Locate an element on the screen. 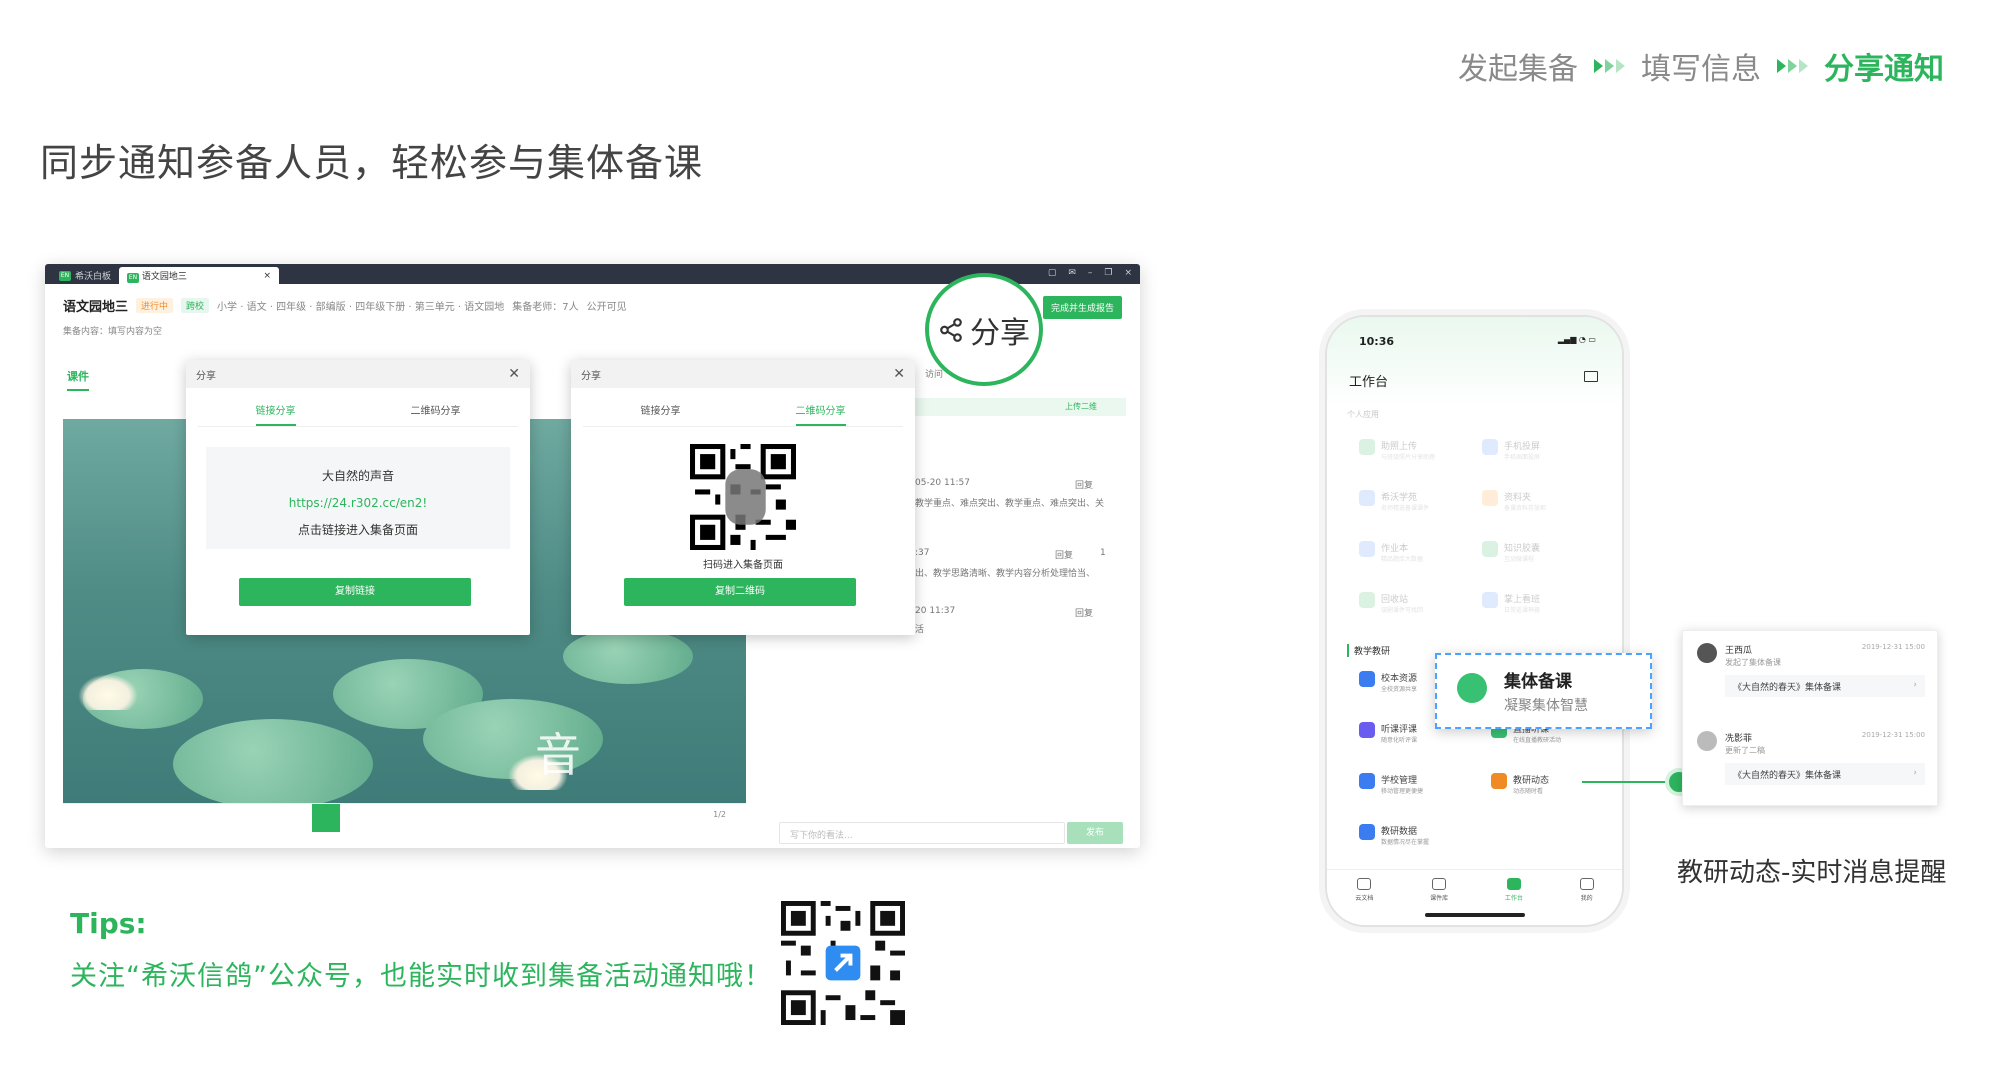 This screenshot has height=1071, width=1991. page-headline: 同步通知参备人员，轻松参与集体备课 is located at coordinates (372, 163).